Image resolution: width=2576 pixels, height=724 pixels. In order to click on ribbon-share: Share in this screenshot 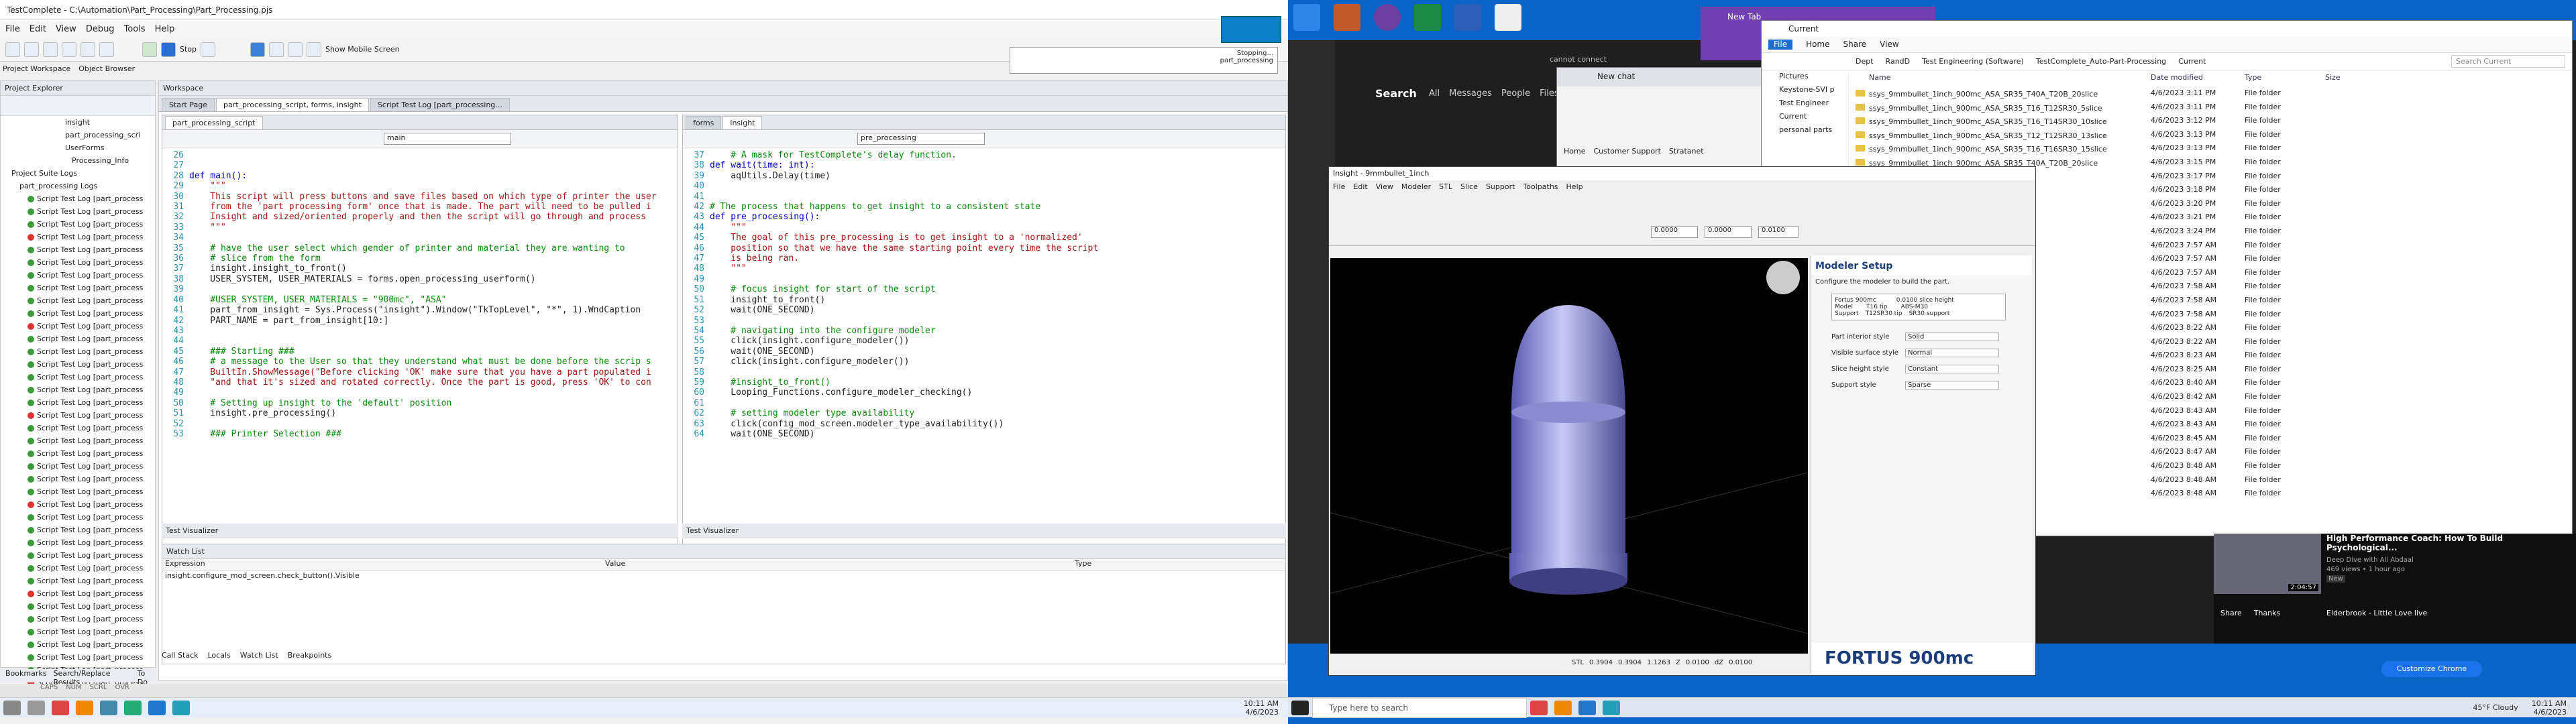, I will do `click(1855, 45)`.